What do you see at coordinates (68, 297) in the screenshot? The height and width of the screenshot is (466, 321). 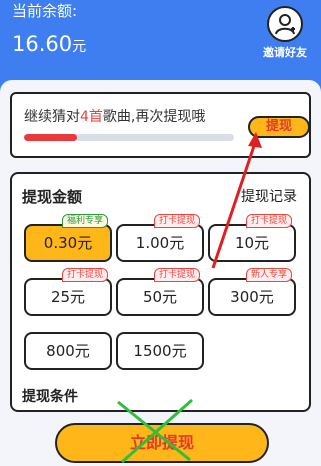 I see `amount-label: 25元` at bounding box center [68, 297].